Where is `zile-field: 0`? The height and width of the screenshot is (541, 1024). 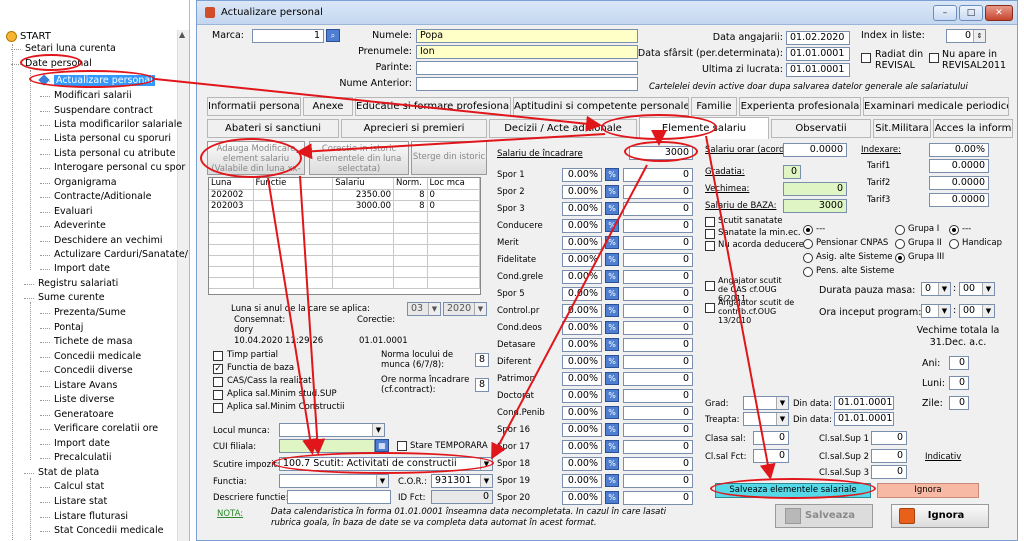
zile-field: 0 is located at coordinates (959, 403).